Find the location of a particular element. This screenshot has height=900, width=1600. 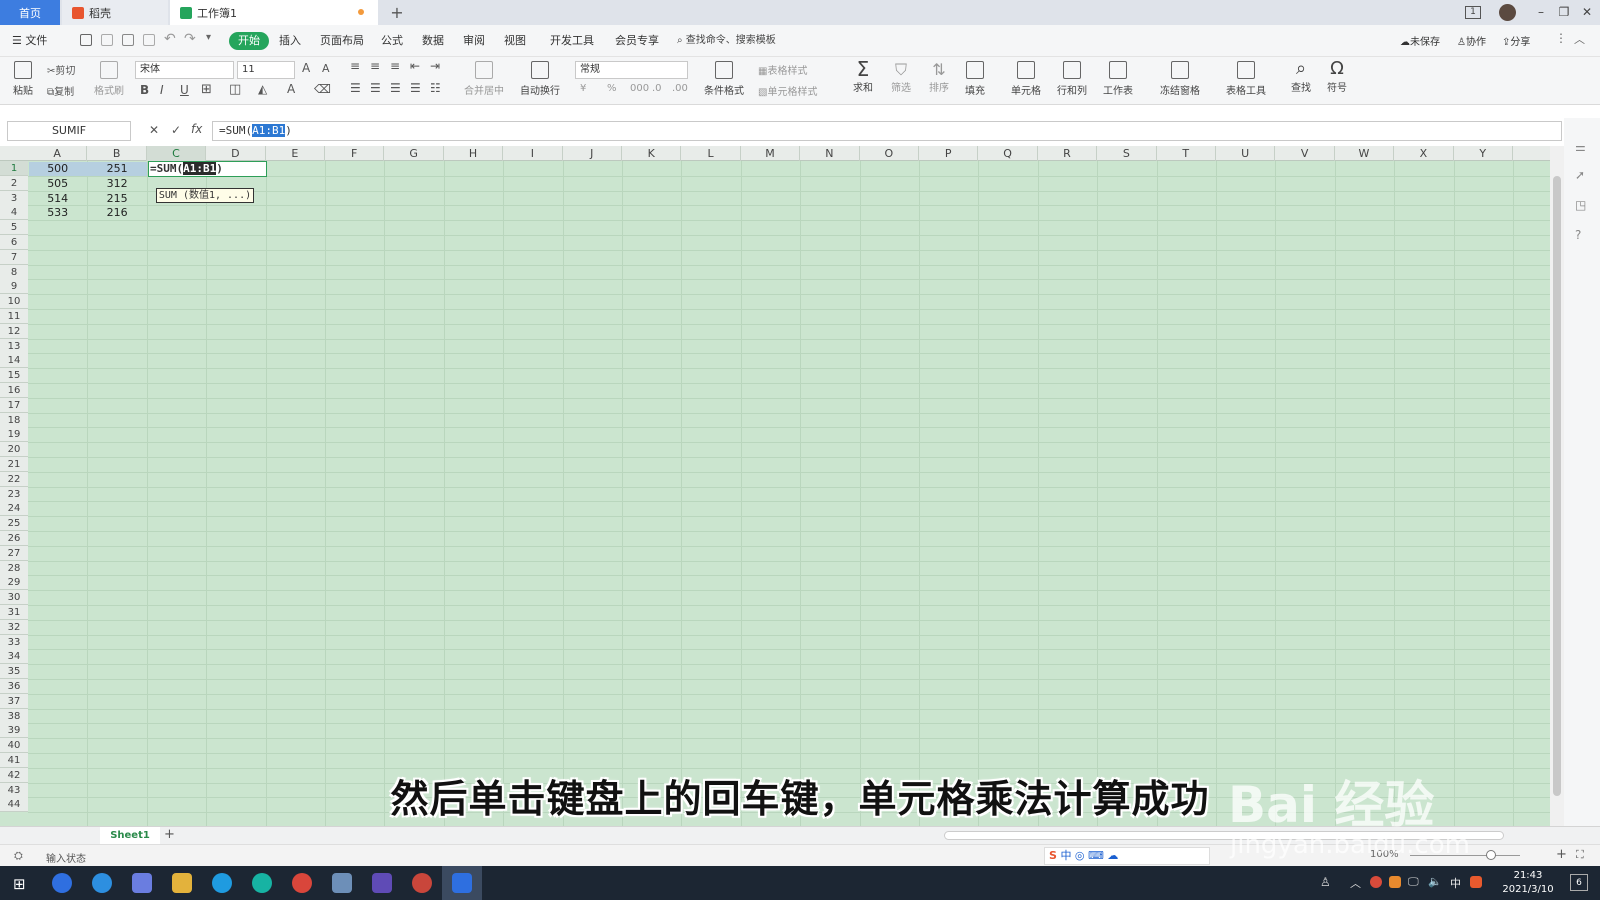

zoom-in-icon: + is located at coordinates (1561, 854).